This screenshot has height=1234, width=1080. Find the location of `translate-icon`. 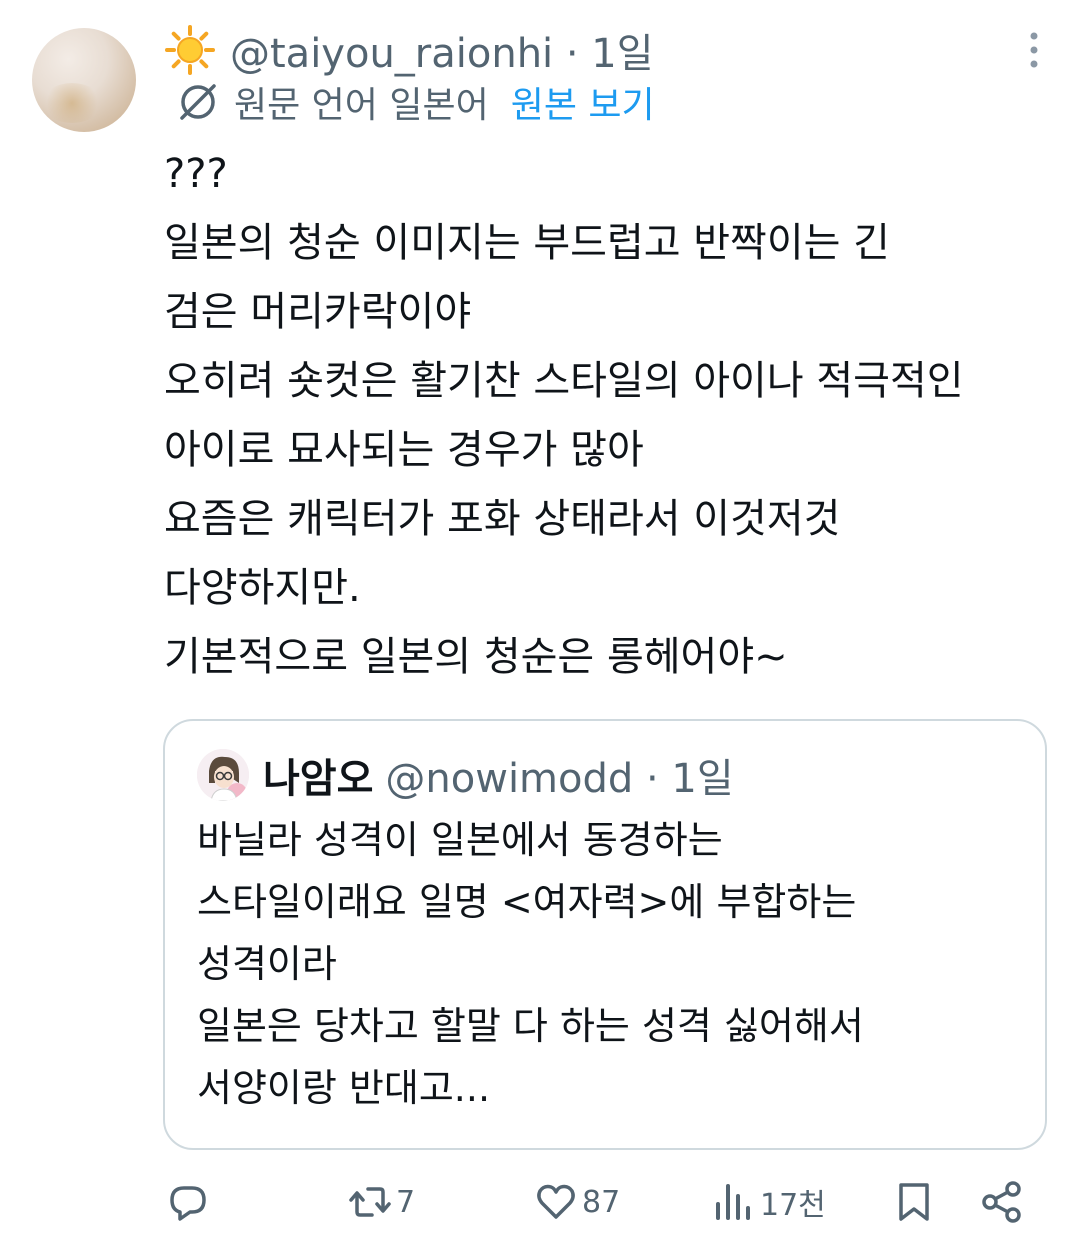

translate-icon is located at coordinates (198, 102).